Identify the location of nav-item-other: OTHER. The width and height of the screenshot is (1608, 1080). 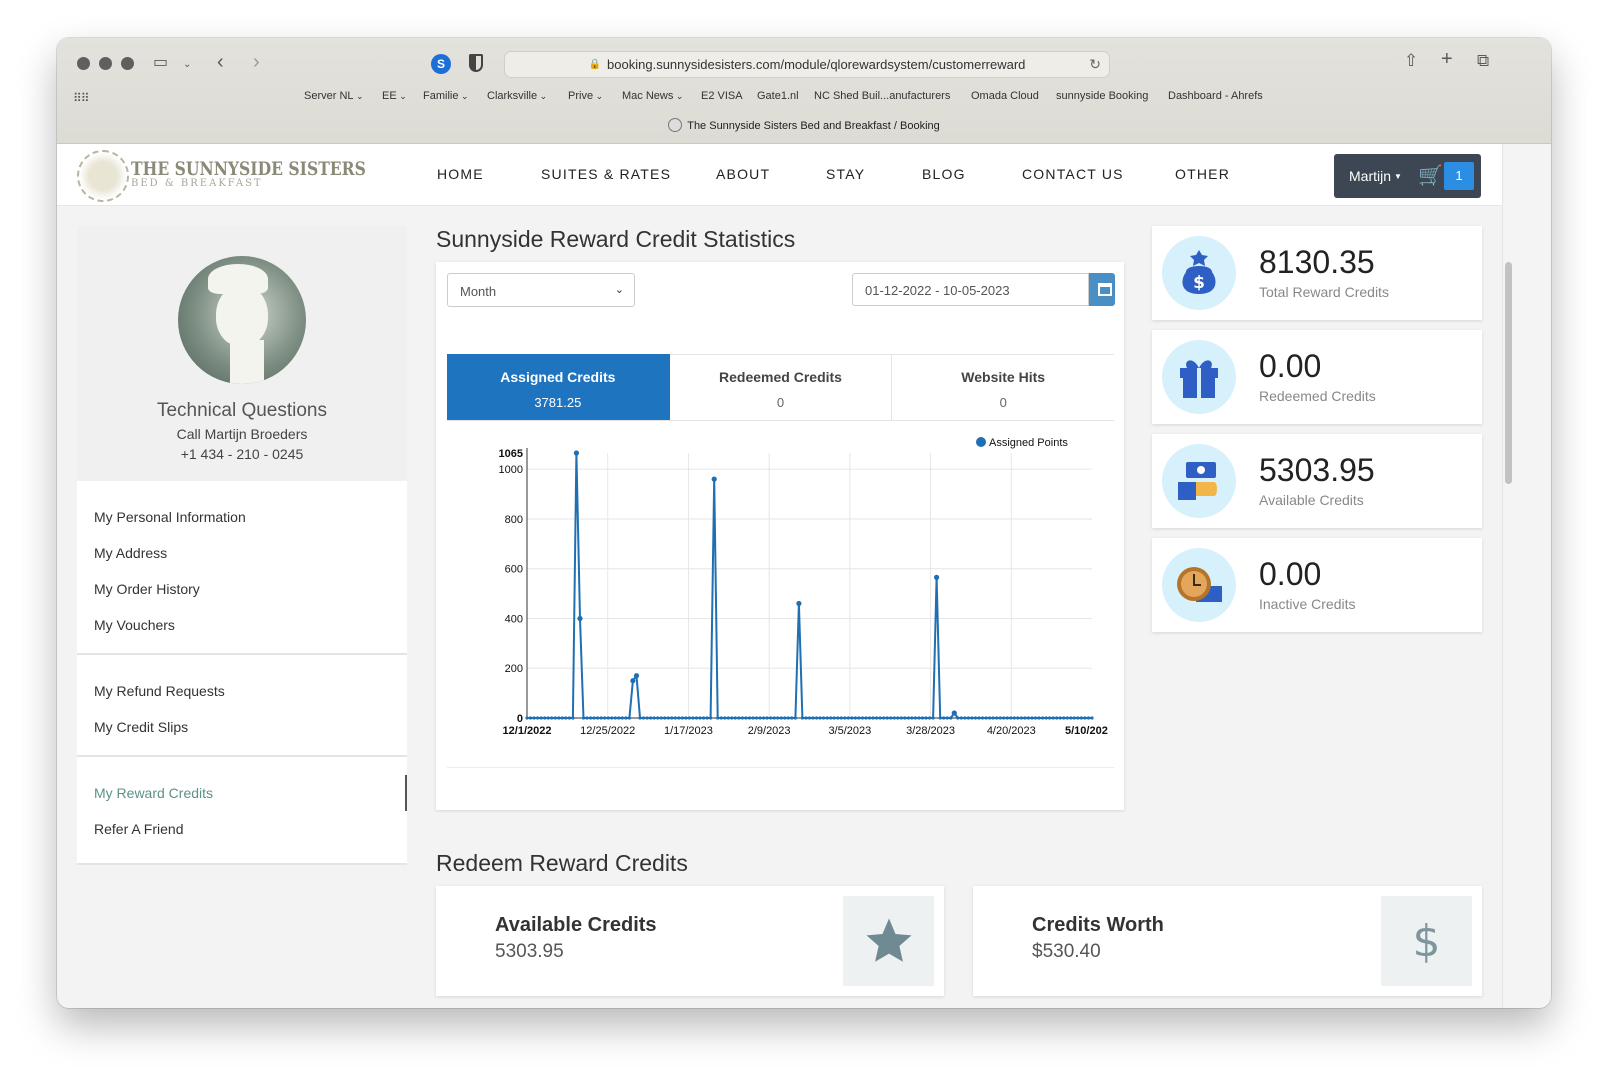
(1202, 174).